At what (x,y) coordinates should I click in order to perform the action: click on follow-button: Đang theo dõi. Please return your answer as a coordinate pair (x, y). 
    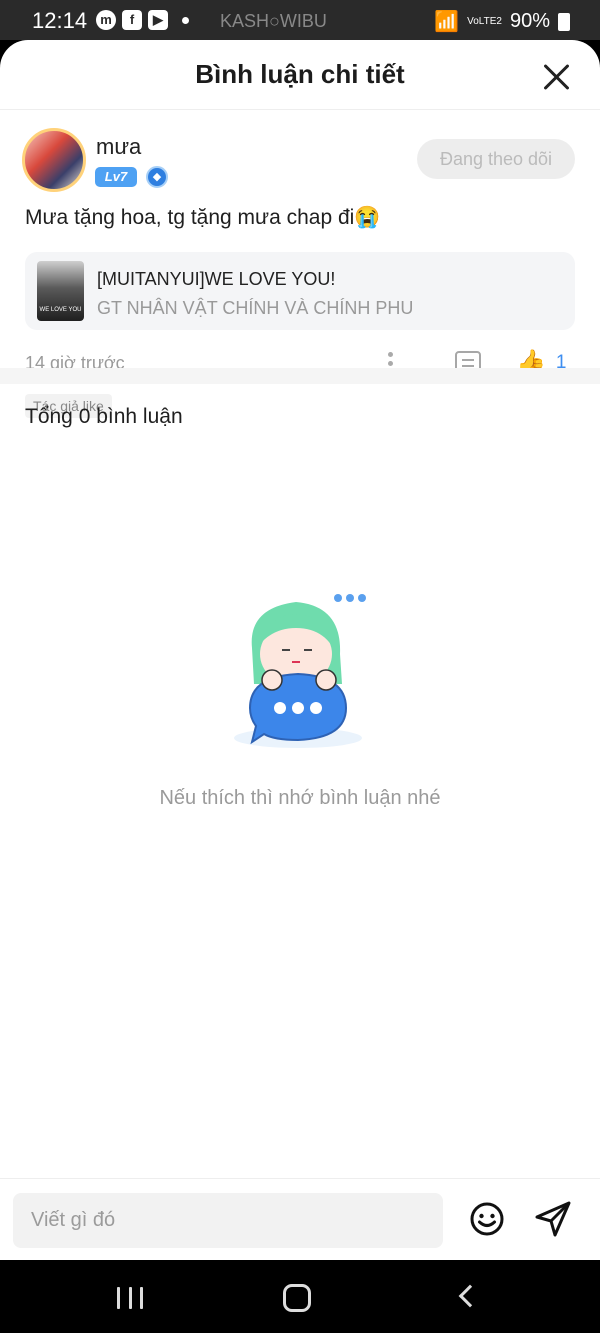
    Looking at the image, I should click on (496, 159).